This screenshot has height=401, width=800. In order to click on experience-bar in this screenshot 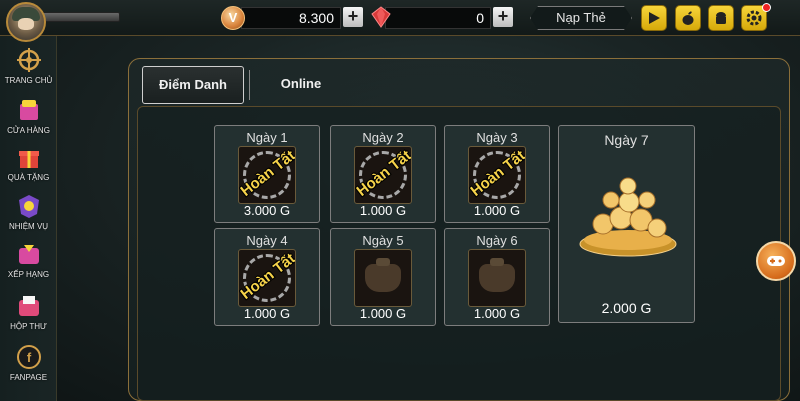, I will do `click(81, 17)`.